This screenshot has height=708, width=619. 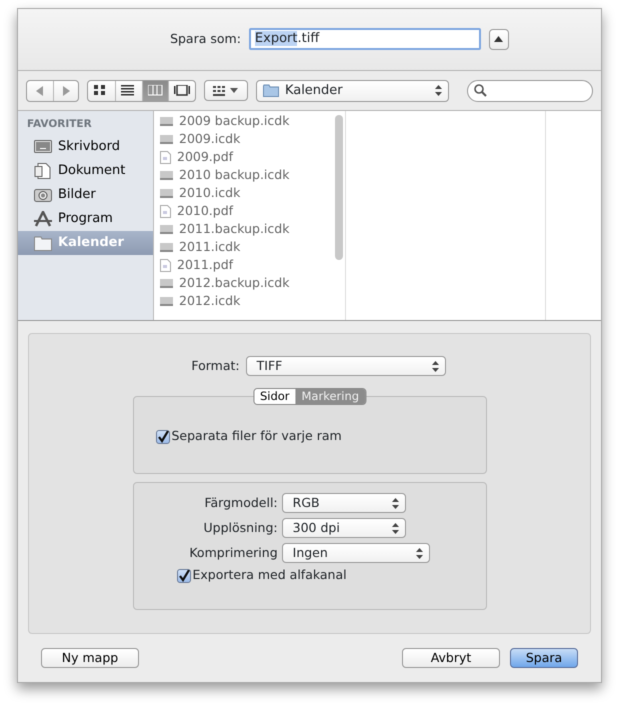 What do you see at coordinates (339, 187) in the screenshot?
I see `scrollbar-thumb` at bounding box center [339, 187].